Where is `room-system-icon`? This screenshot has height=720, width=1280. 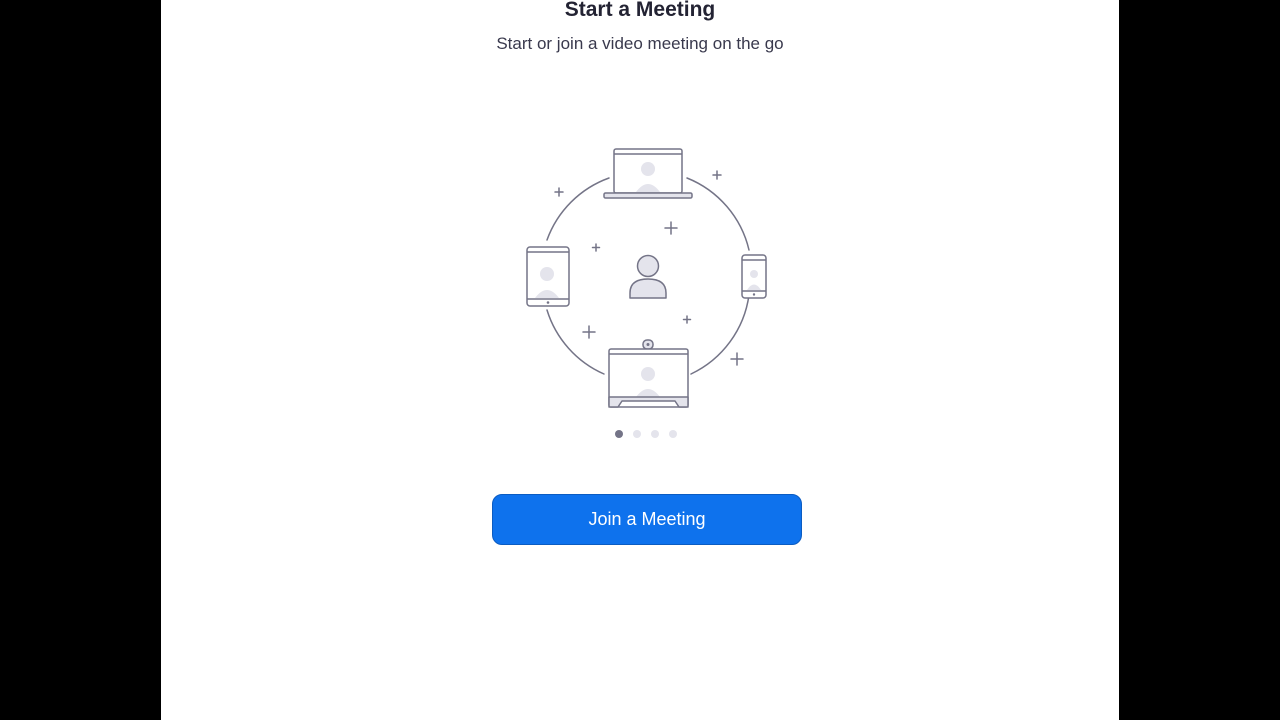
room-system-icon is located at coordinates (648, 373).